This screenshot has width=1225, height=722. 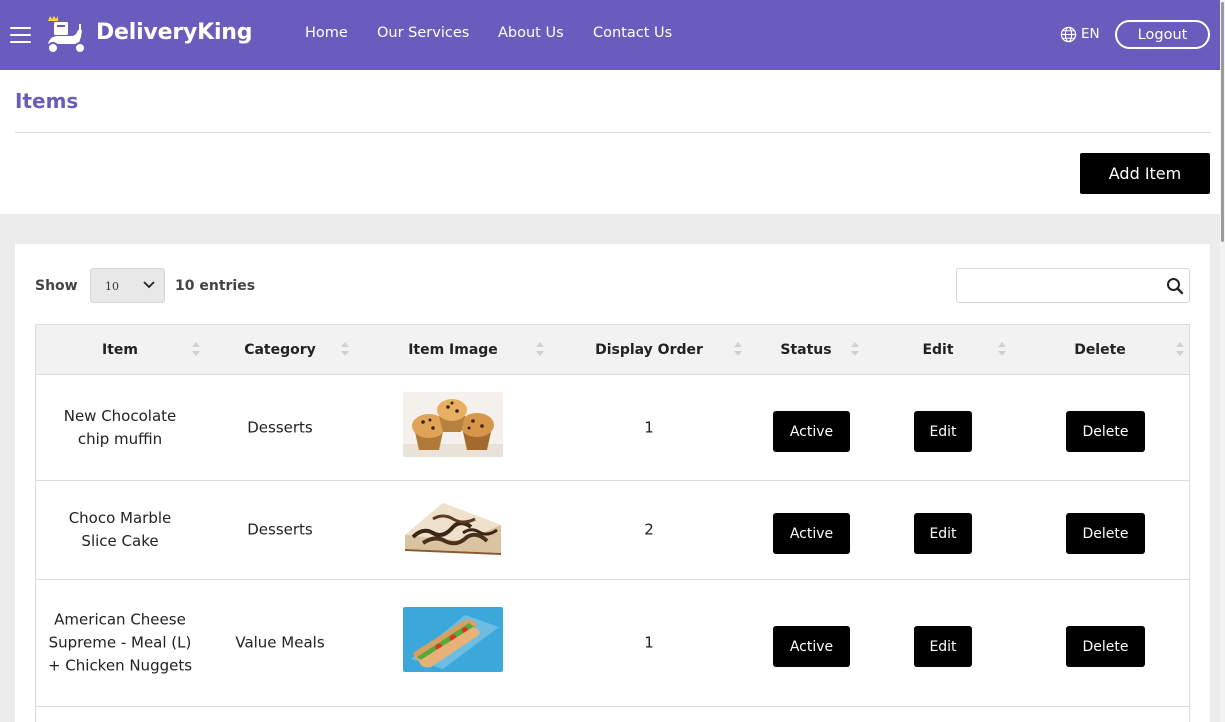 What do you see at coordinates (20, 35) in the screenshot?
I see `hamburger-menu-icon` at bounding box center [20, 35].